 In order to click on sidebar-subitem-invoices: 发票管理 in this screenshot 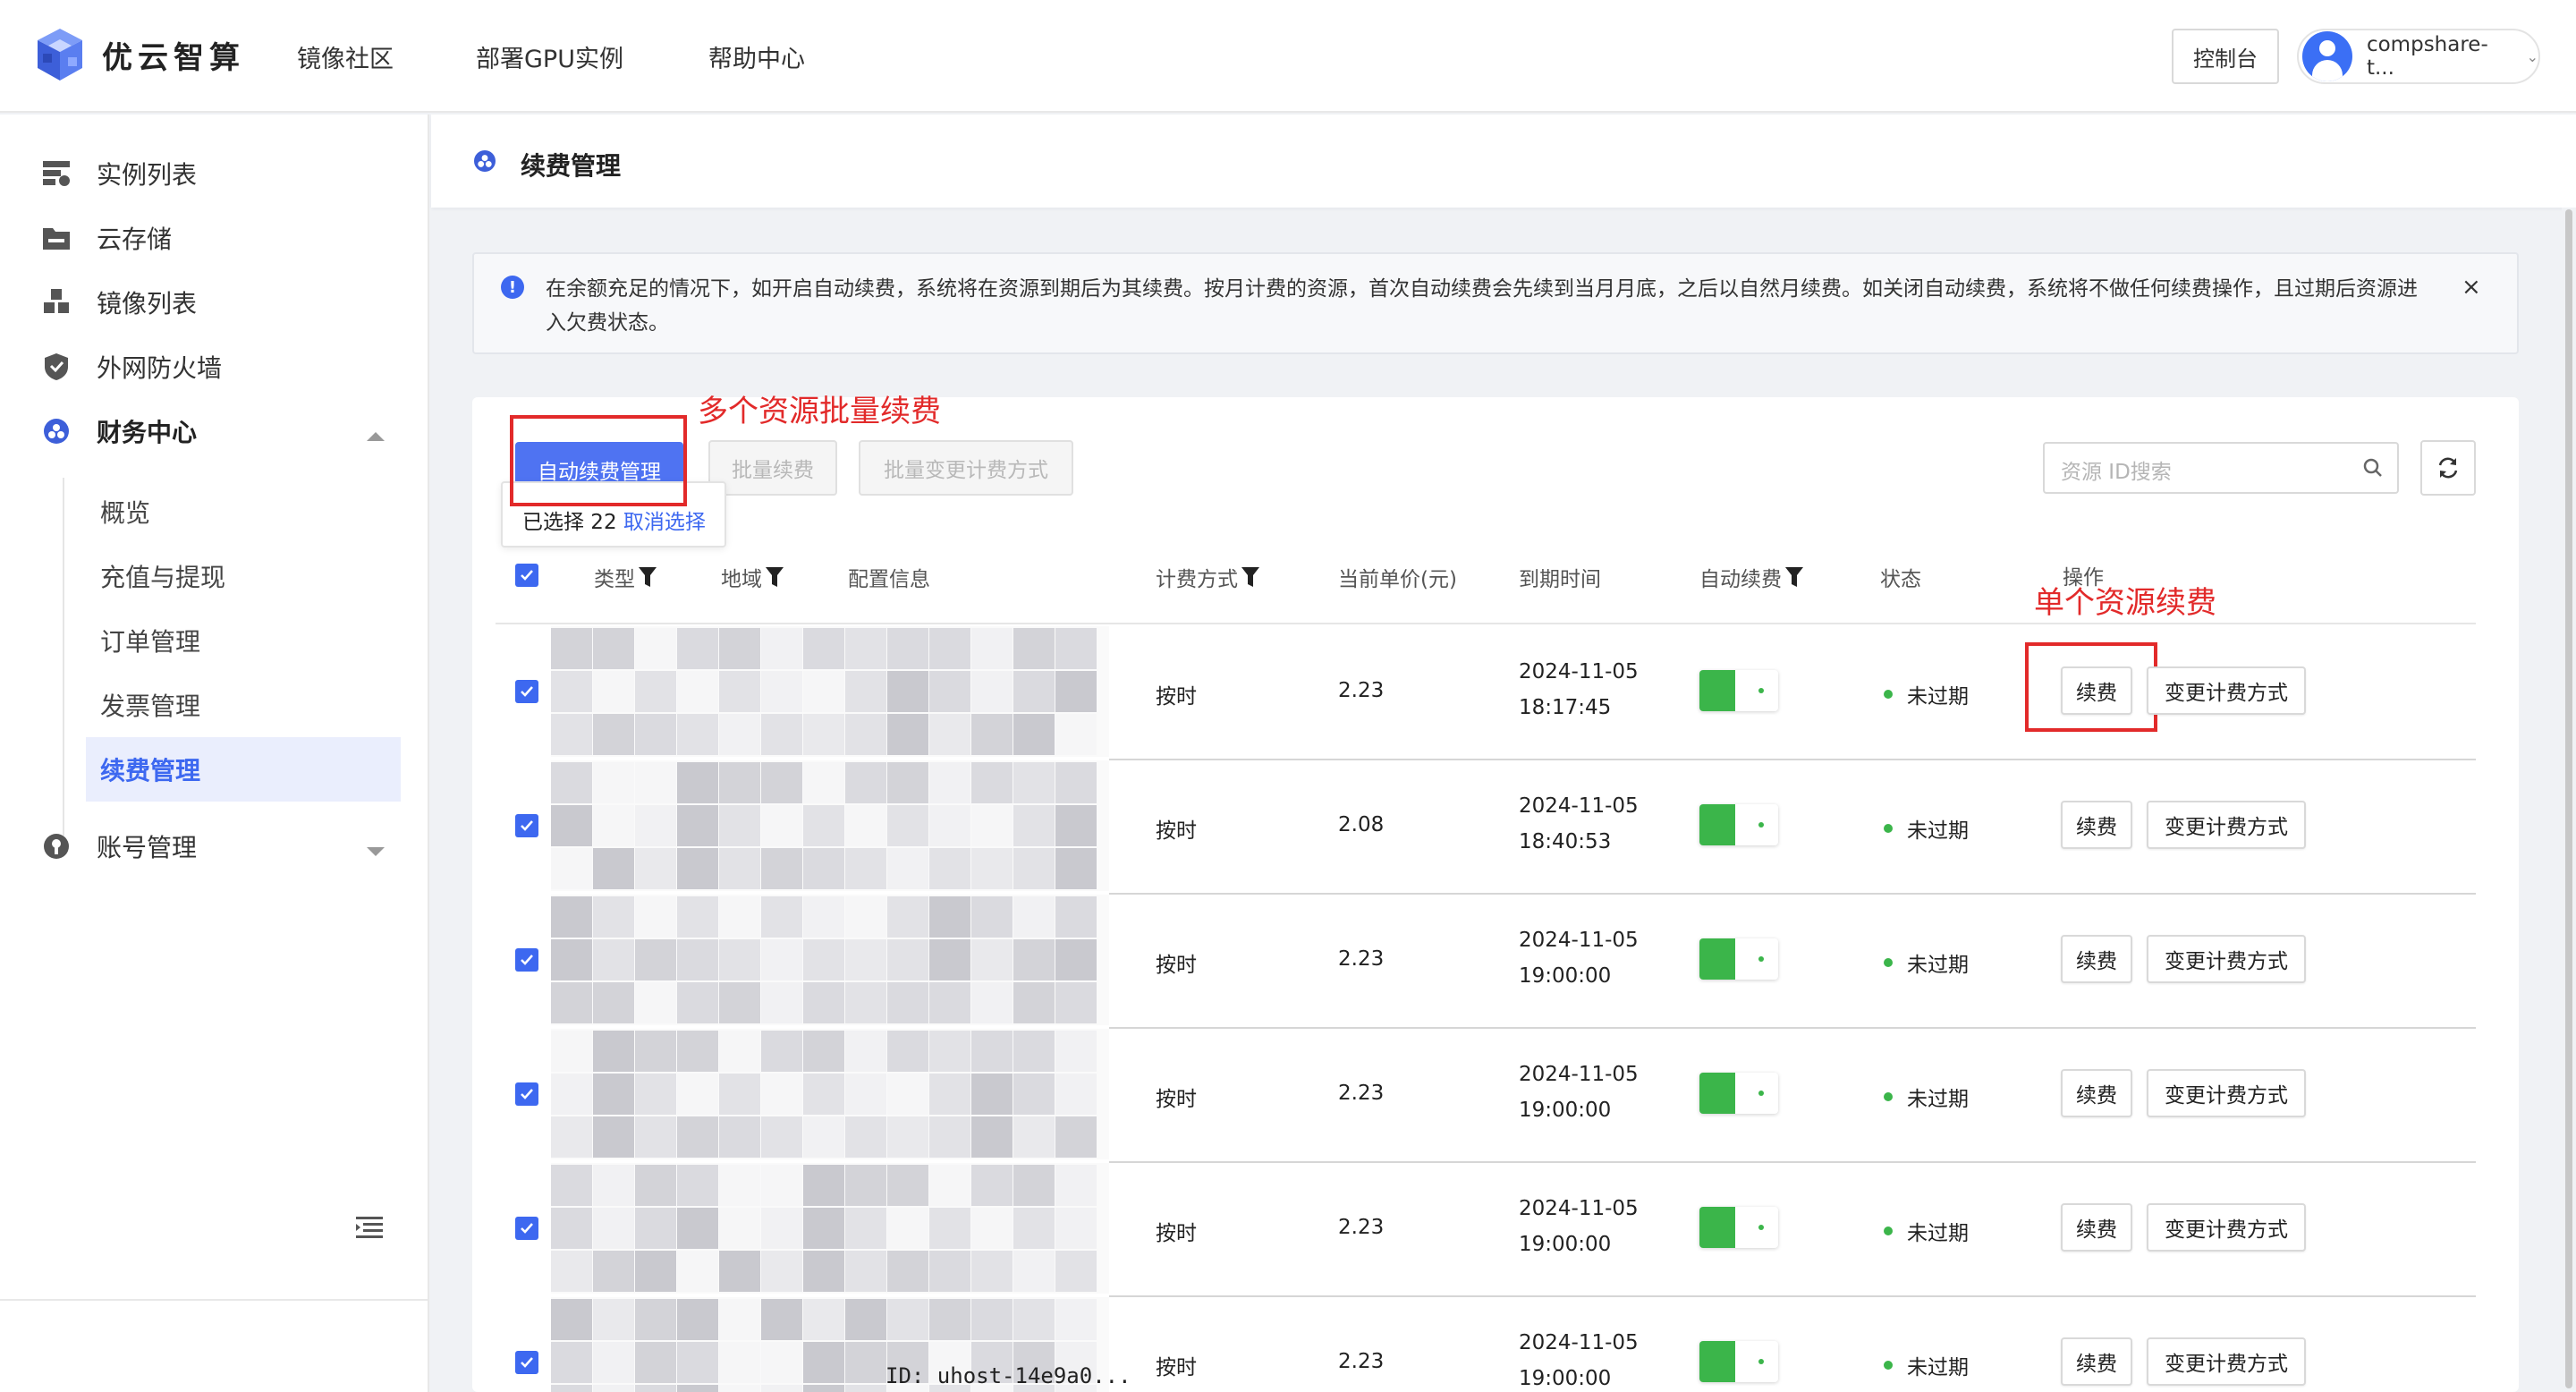, I will do `click(150, 705)`.